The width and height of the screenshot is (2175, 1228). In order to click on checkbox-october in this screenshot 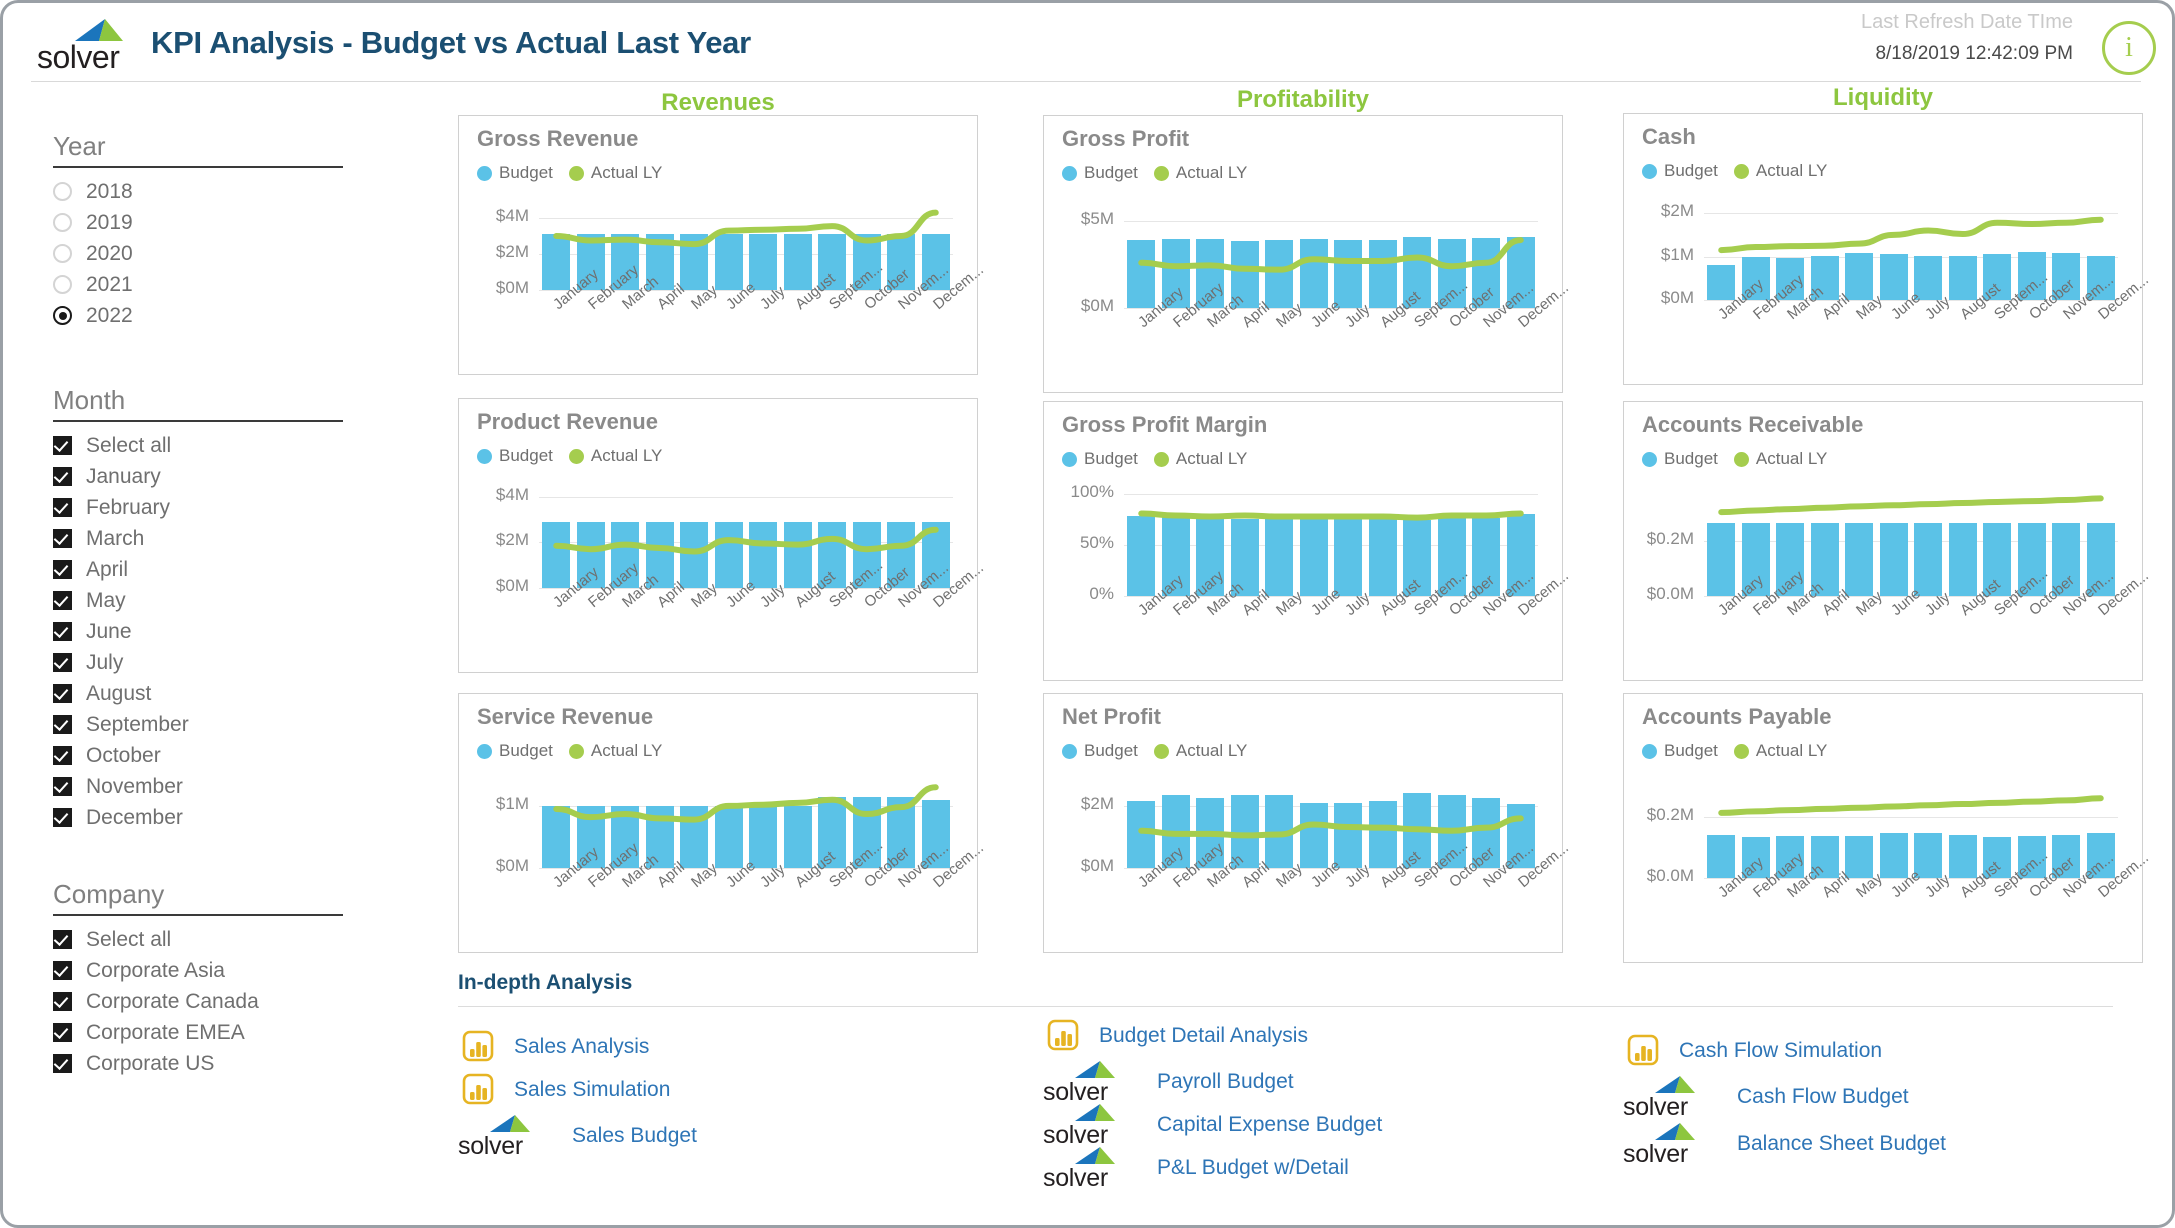, I will do `click(62, 755)`.